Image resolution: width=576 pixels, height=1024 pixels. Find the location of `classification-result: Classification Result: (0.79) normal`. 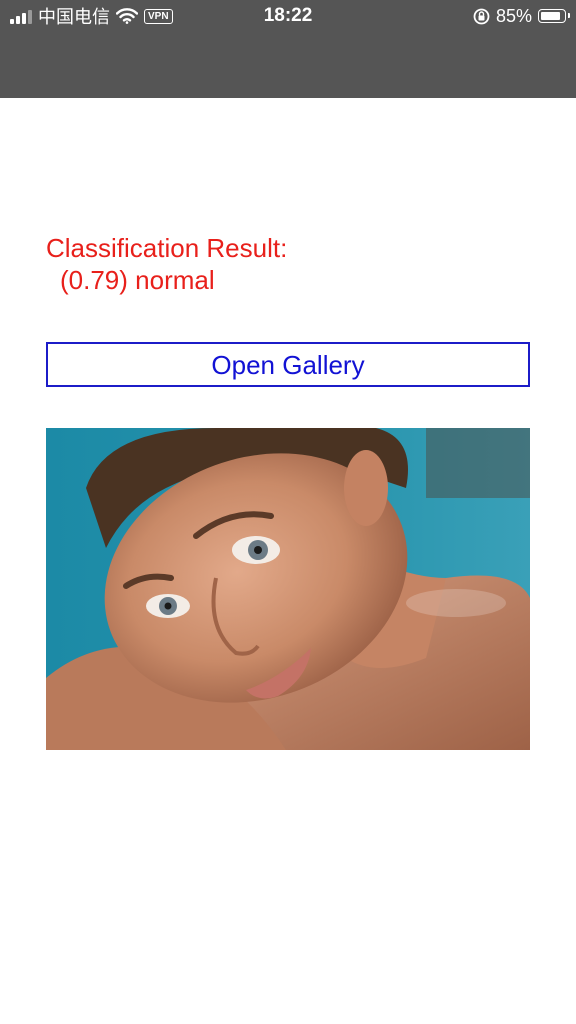

classification-result: Classification Result: (0.79) normal is located at coordinates (166, 264).